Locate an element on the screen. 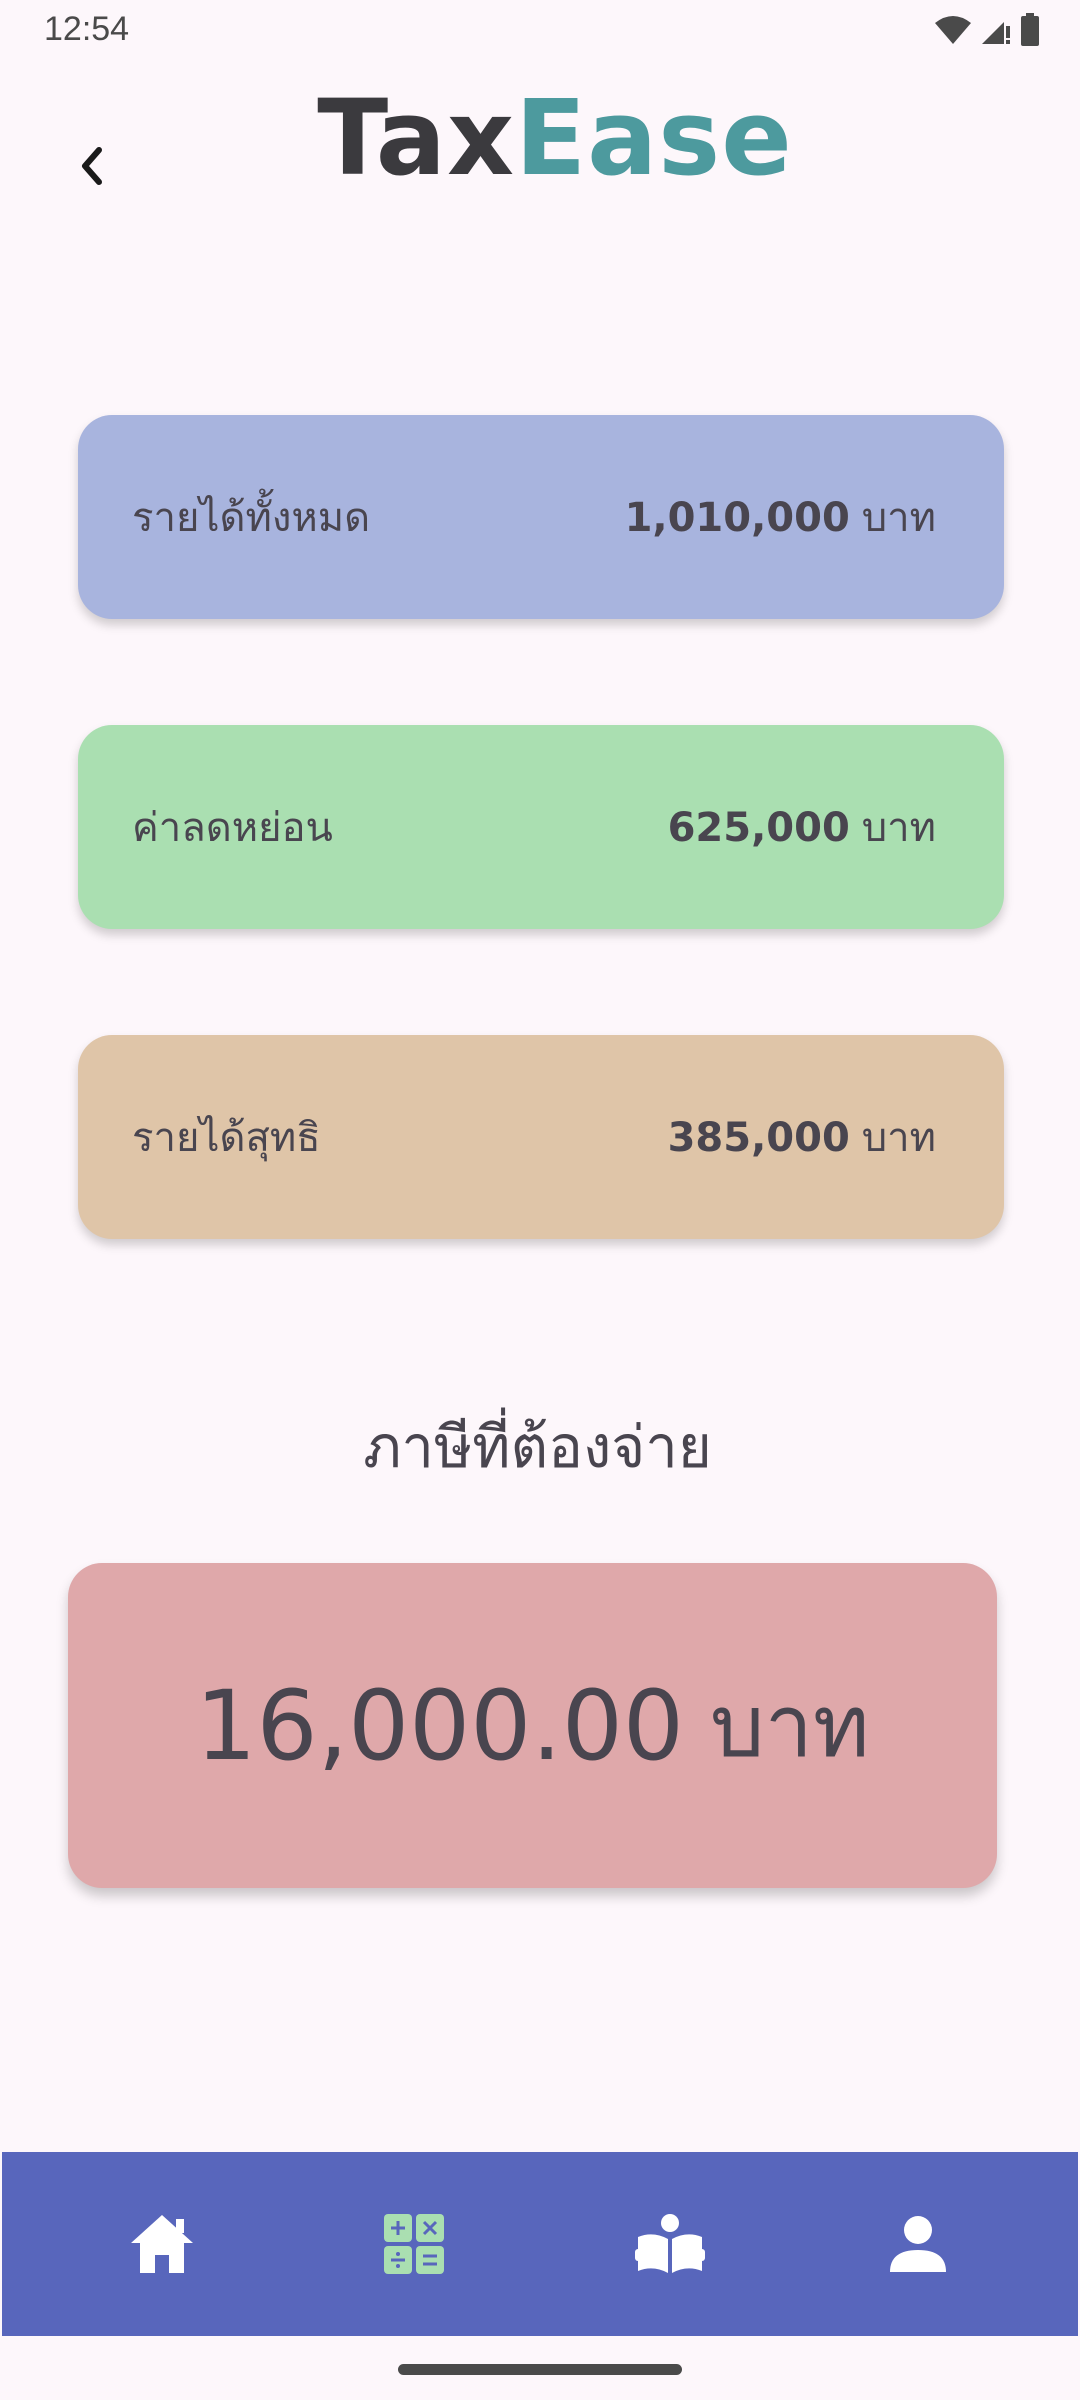 Image resolution: width=1080 pixels, height=2400 pixels. battery-icon is located at coordinates (1030, 29).